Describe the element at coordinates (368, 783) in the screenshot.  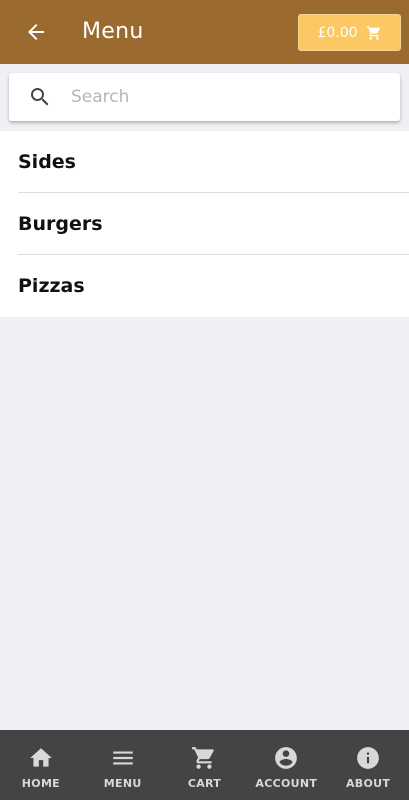
I see `nav-about-label: ABOUT` at that location.